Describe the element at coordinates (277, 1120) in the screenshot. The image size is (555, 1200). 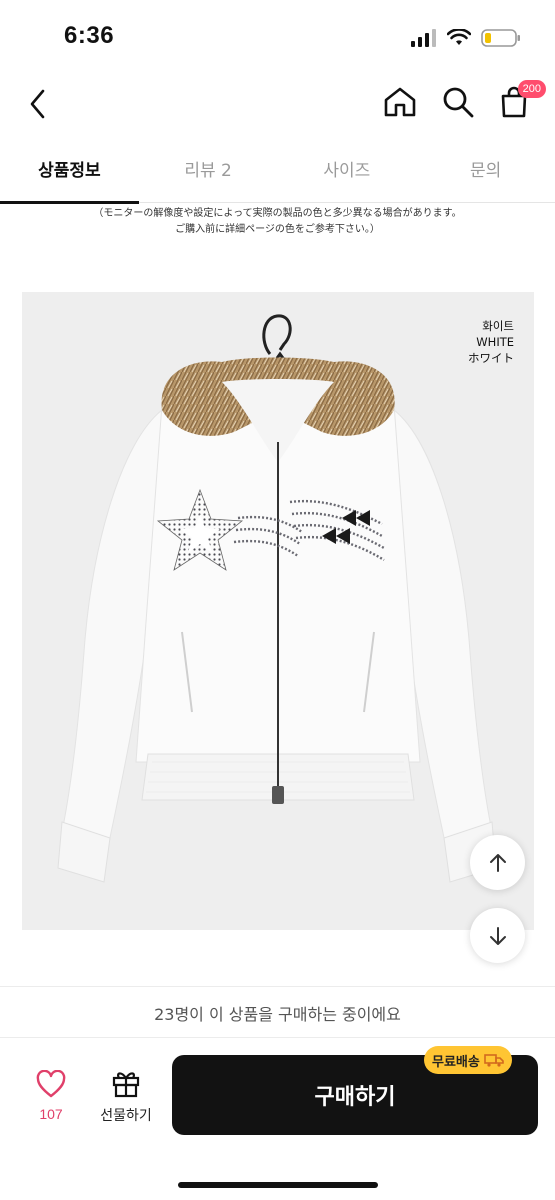
I see `bottom-purchase-bar: 107 선물하기 구매하기 무료배송` at that location.